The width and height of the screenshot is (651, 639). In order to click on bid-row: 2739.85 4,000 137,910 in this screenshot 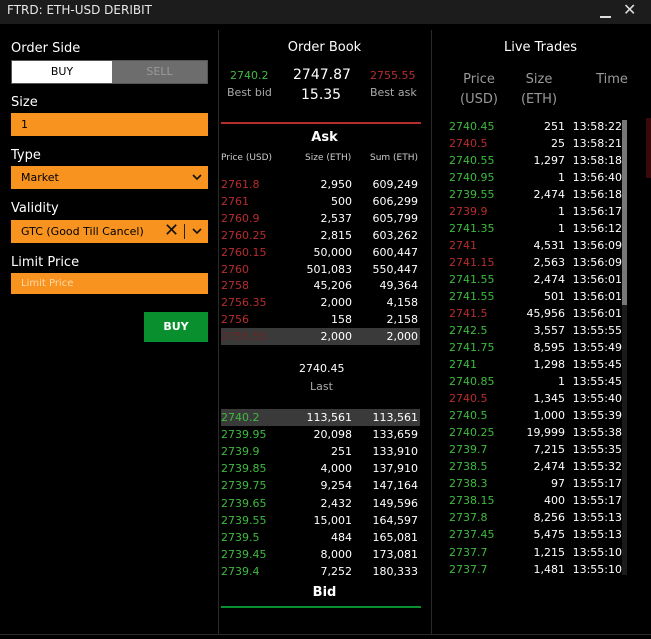, I will do `click(320, 468)`.